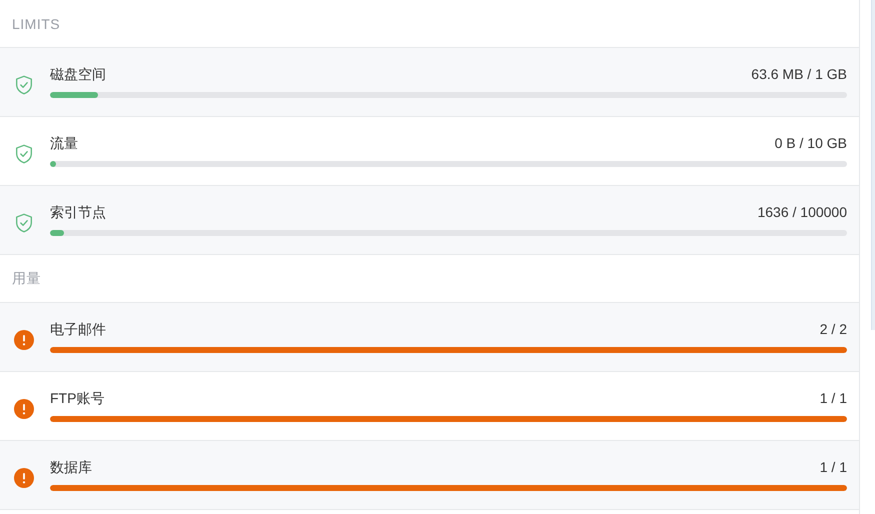 The image size is (875, 514). What do you see at coordinates (77, 399) in the screenshot?
I see `limit-label: FTP账号` at bounding box center [77, 399].